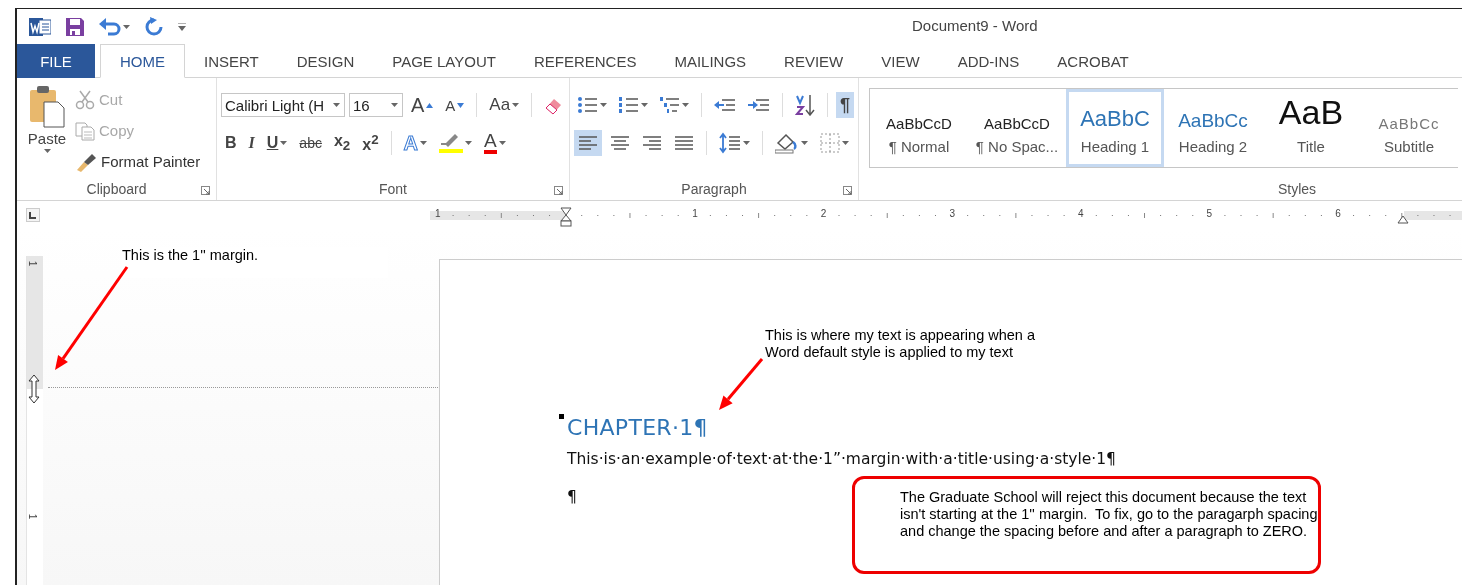  I want to click on save-icon, so click(75, 26).